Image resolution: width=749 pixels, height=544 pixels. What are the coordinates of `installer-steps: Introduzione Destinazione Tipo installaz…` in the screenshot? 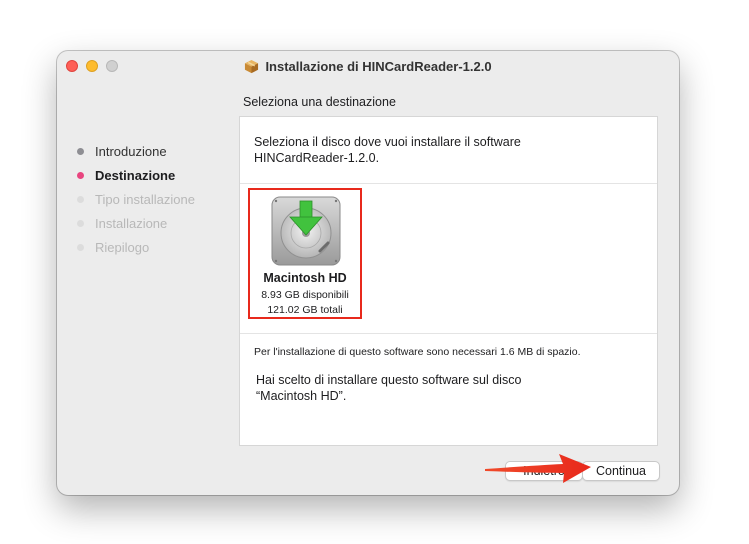 It's located at (136, 199).